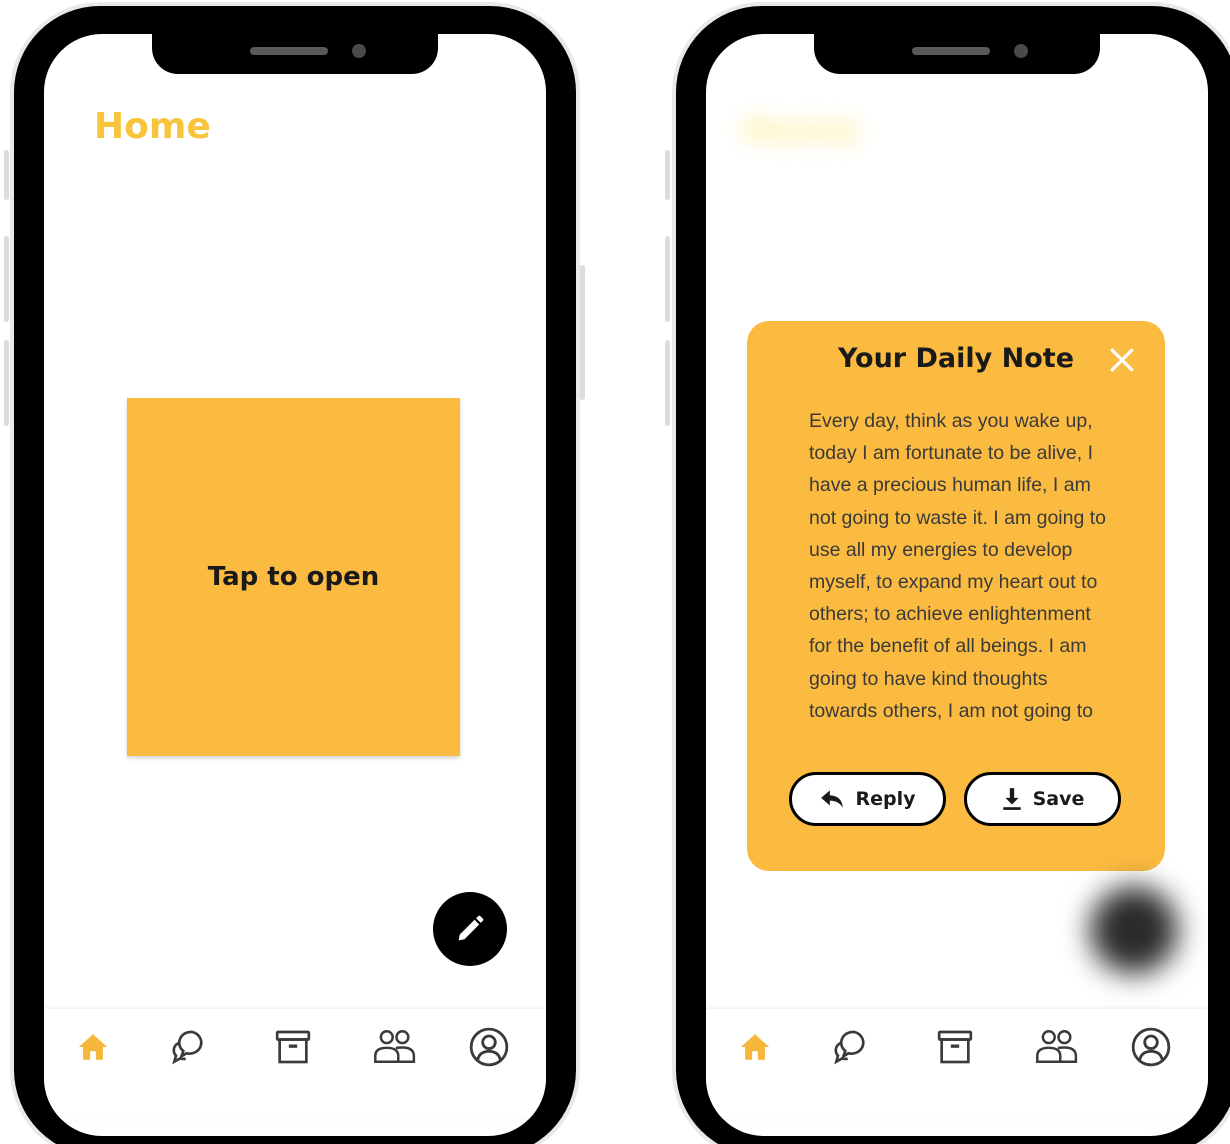 This screenshot has width=1230, height=1144. I want to click on save-label: Save, so click(1058, 799).